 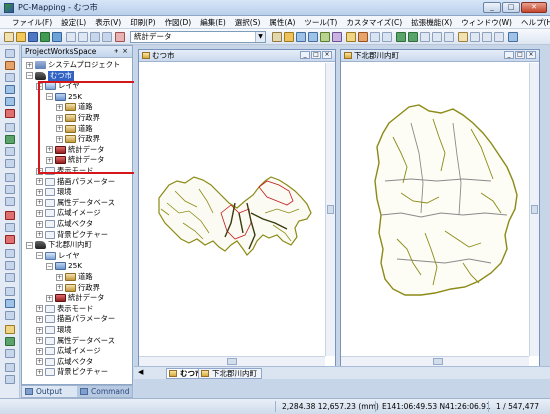 I want to click on minimize-button: _, so click(x=305, y=55).